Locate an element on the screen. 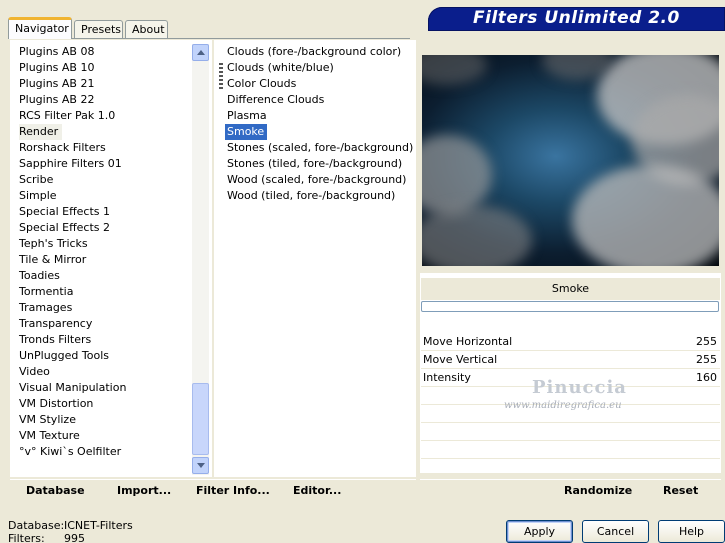 This screenshot has height=543, width=725. category-item: °v° Kiwi`s Oelfilter is located at coordinates (70, 452).